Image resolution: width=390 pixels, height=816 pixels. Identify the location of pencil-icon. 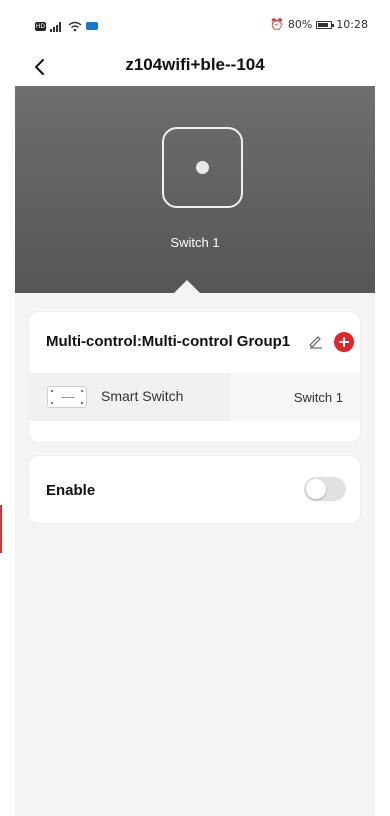
(315, 342).